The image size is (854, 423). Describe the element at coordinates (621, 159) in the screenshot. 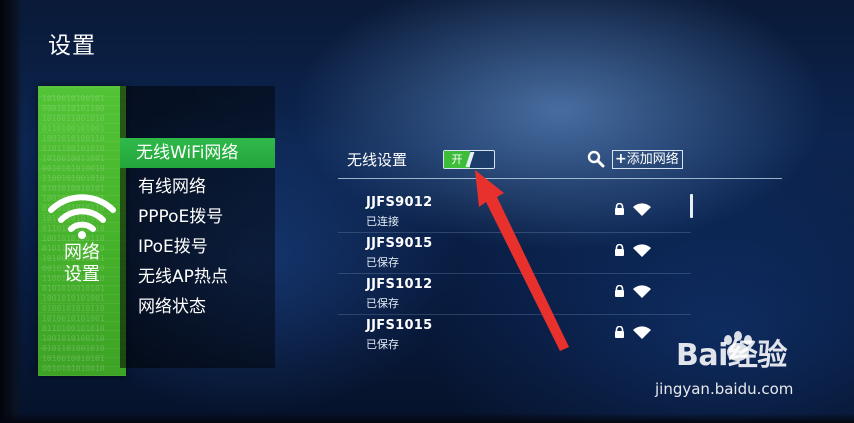

I see `plus-icon: +` at that location.